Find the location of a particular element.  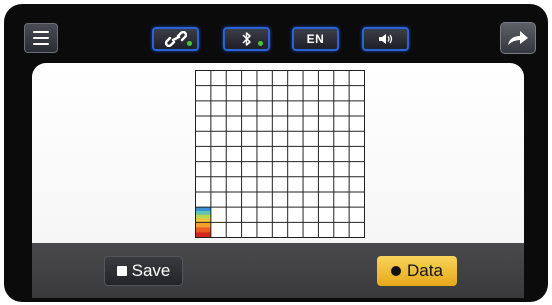

hamburger-menu-icon is located at coordinates (41, 38).